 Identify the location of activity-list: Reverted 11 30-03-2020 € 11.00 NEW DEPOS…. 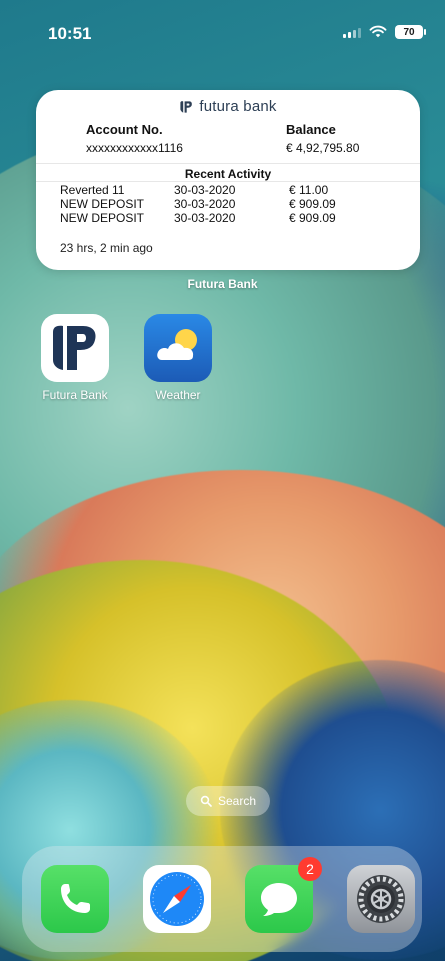
(198, 204).